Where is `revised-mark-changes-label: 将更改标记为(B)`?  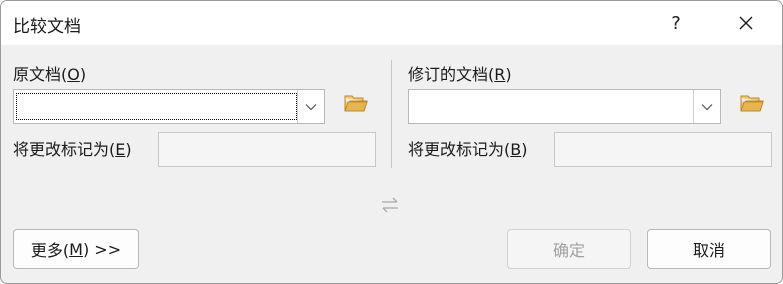
revised-mark-changes-label: 将更改标记为(B) is located at coordinates (468, 149).